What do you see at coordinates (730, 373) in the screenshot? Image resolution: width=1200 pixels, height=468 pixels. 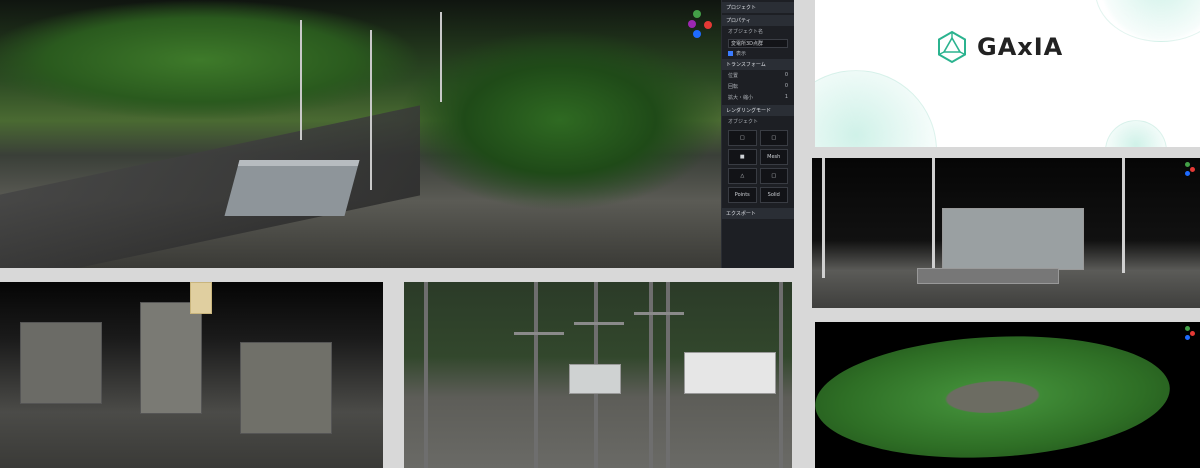 I see `background-house` at bounding box center [730, 373].